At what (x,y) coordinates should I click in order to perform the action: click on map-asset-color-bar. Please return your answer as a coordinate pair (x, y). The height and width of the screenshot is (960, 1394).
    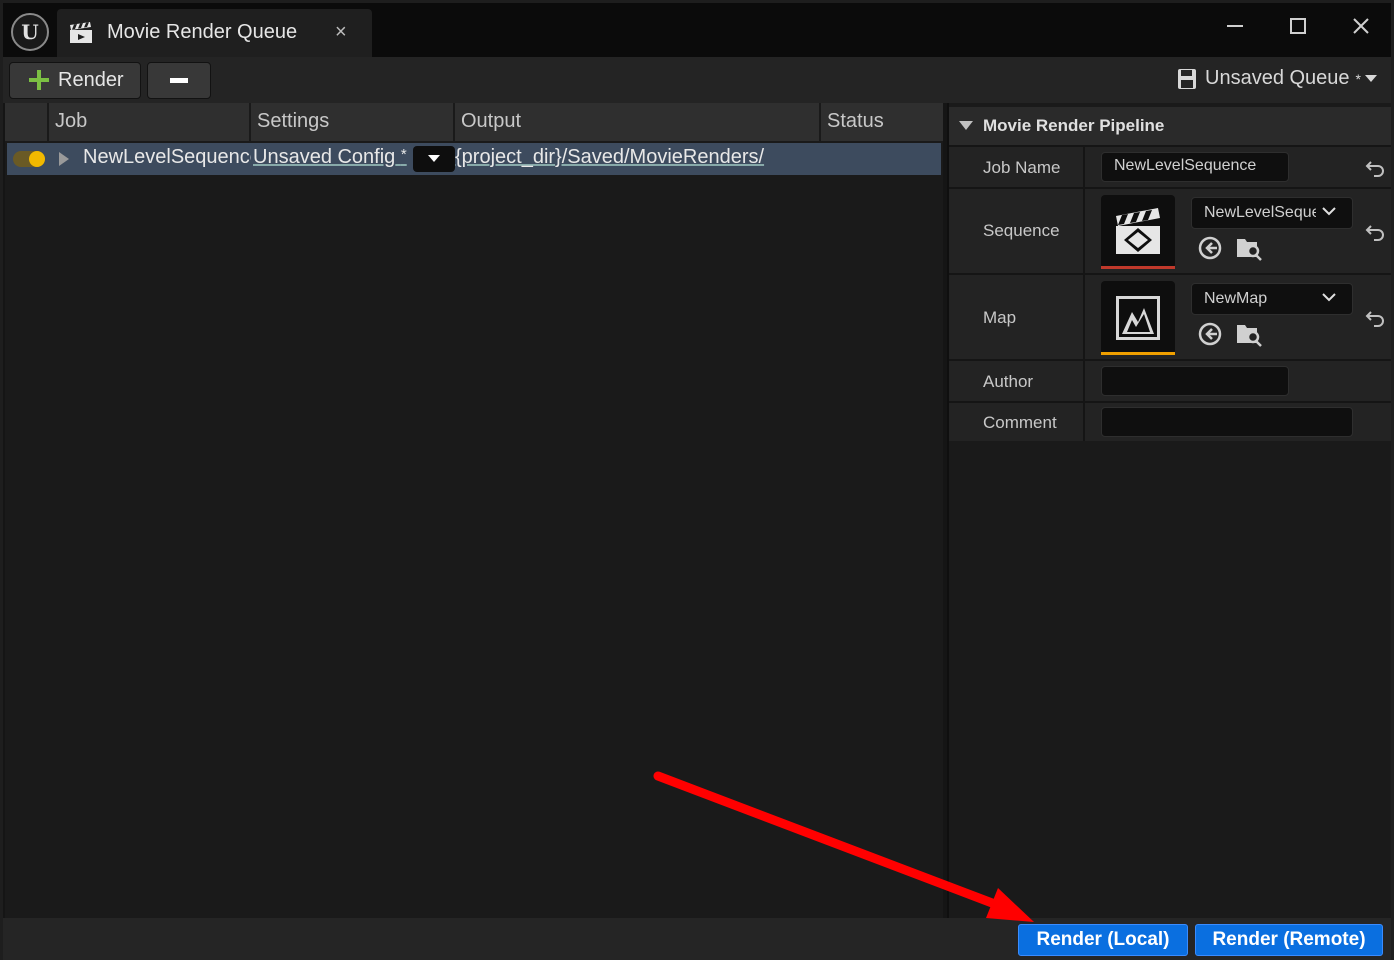
    Looking at the image, I should click on (1138, 353).